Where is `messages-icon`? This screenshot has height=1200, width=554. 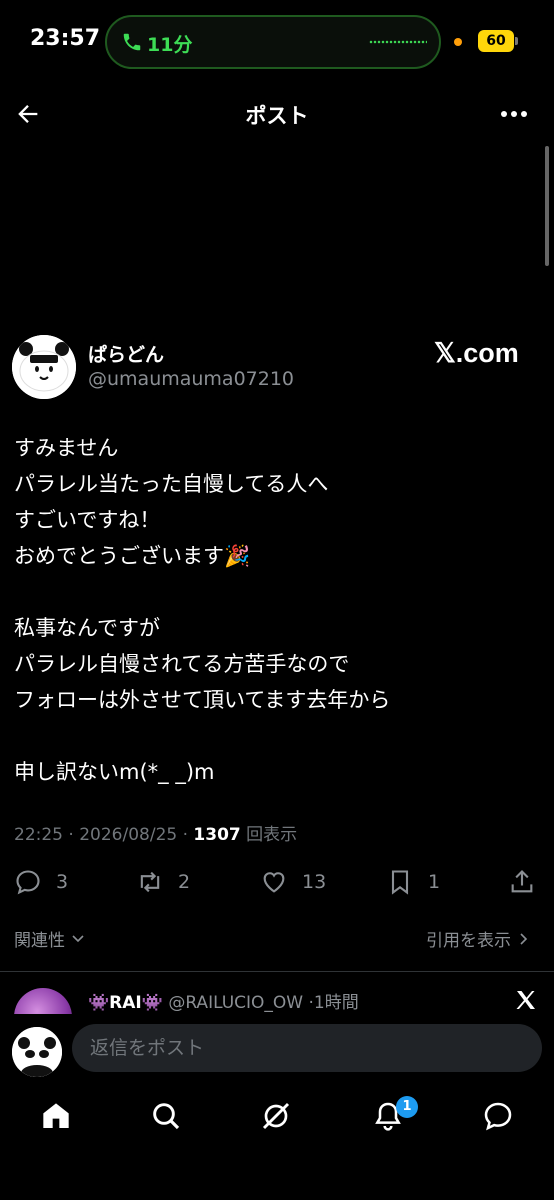 messages-icon is located at coordinates (498, 1116).